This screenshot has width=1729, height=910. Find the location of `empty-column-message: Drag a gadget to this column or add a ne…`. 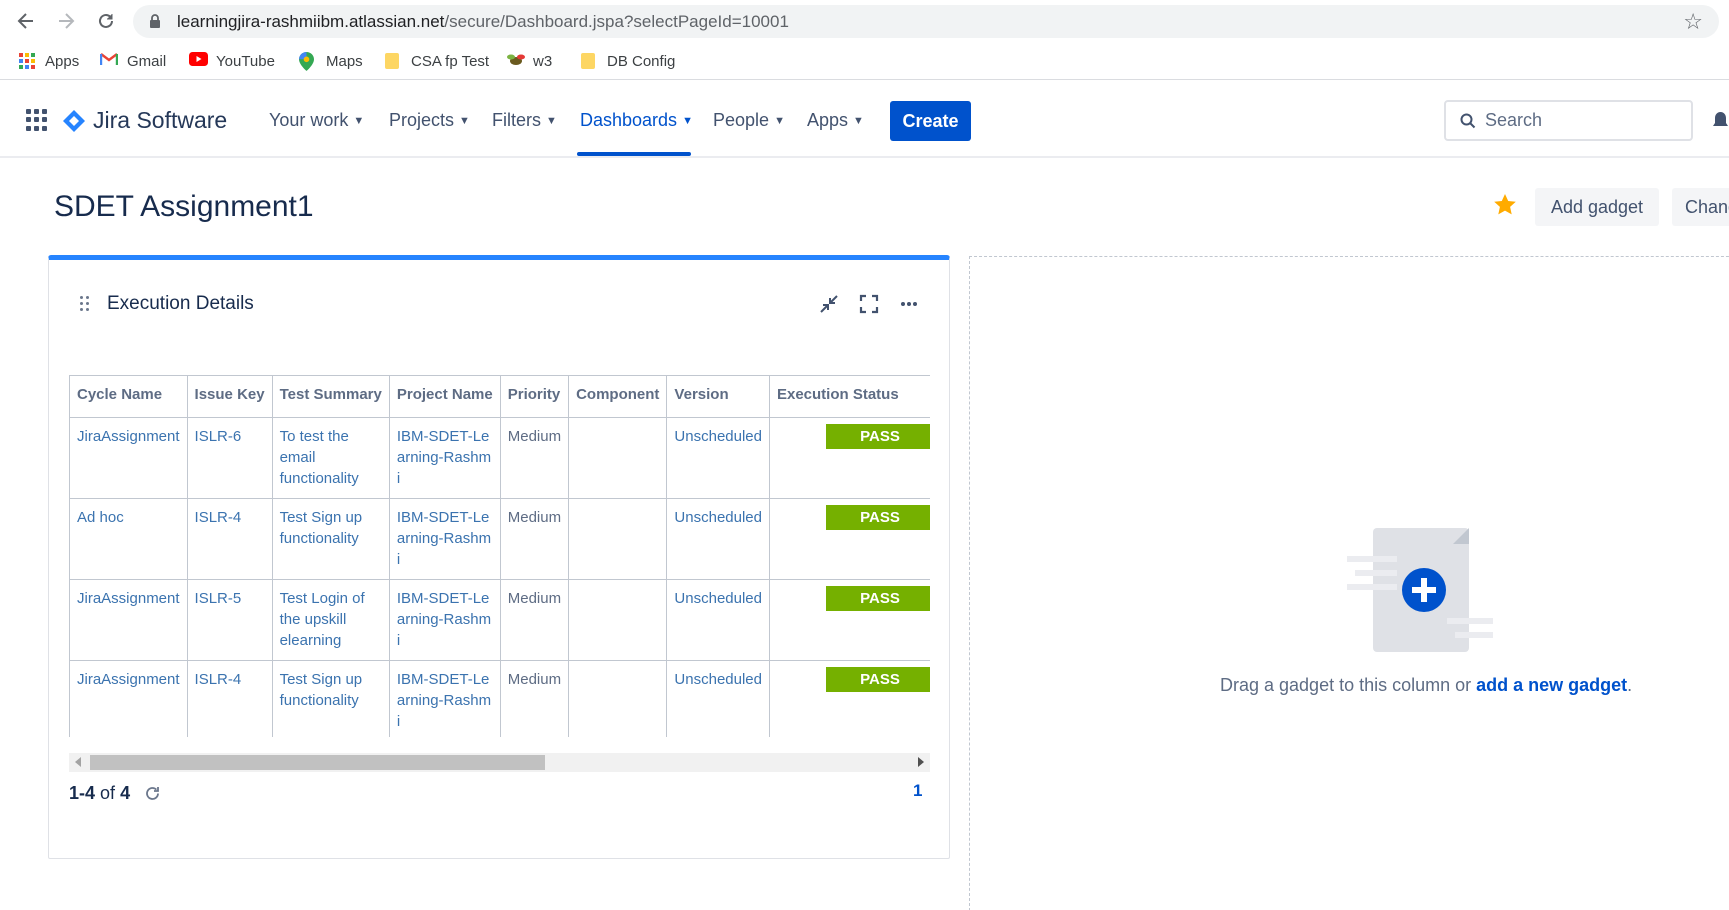

empty-column-message: Drag a gadget to this column or add a ne… is located at coordinates (1426, 685).